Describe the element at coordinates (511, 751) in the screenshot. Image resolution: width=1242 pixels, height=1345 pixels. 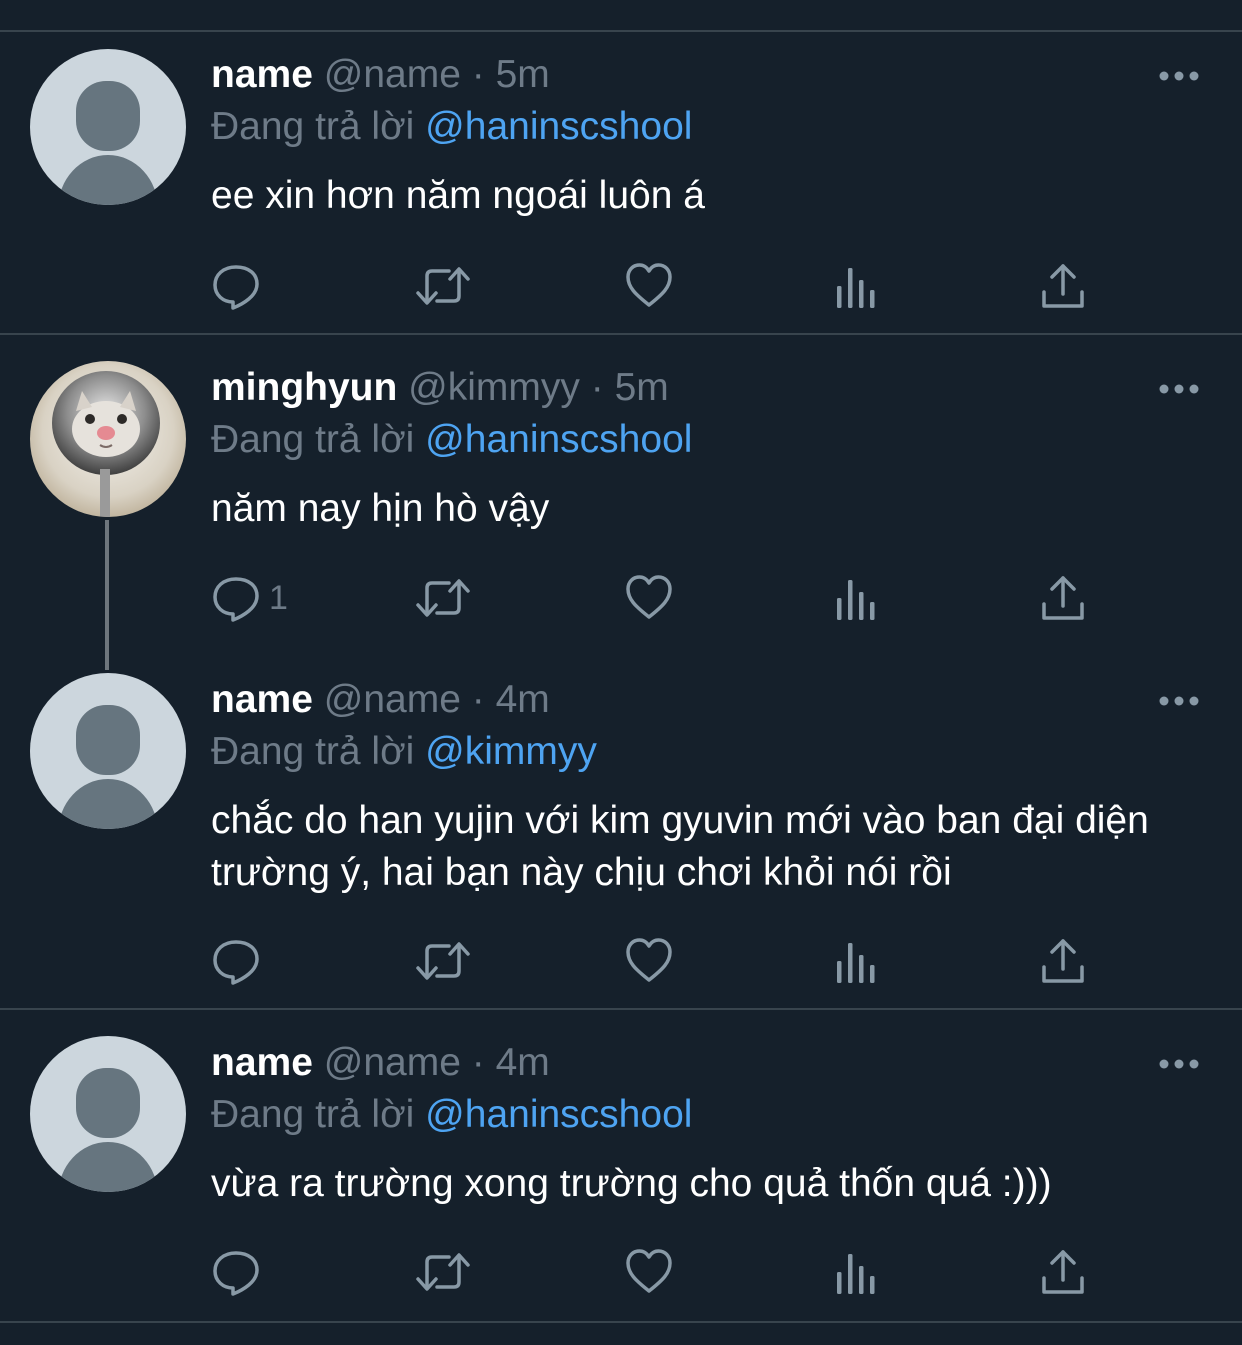
I see `mention-link: @kimmyy` at that location.